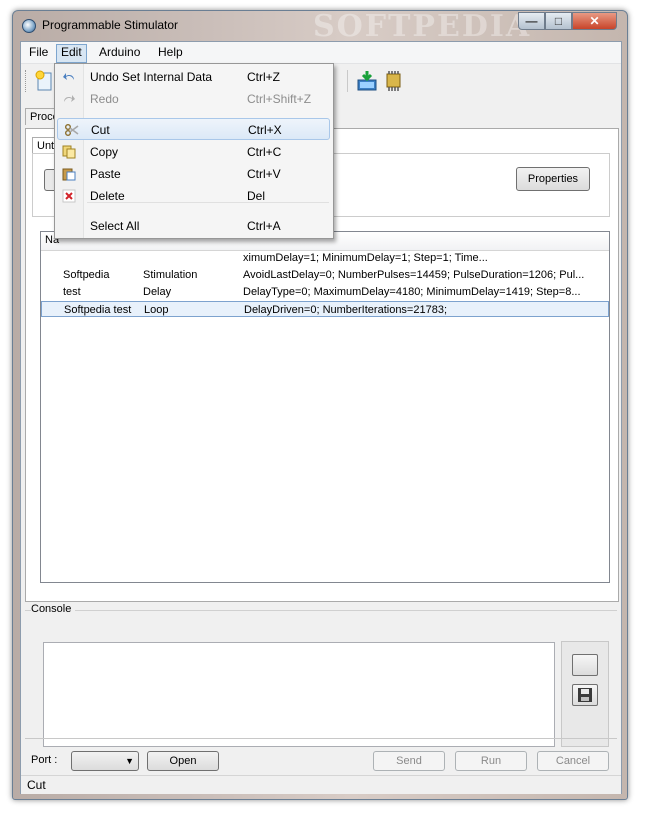 This screenshot has width=648, height=820. I want to click on menu-item-paste: Paste Ctrl+V, so click(194, 174).